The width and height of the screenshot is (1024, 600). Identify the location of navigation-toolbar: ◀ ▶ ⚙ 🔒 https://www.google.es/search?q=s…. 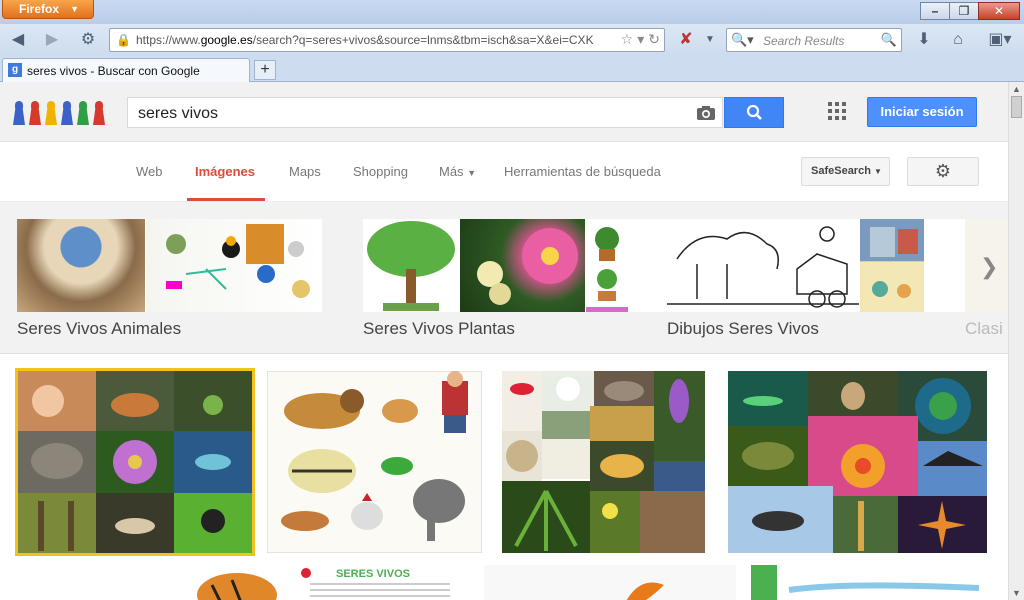
(512, 40).